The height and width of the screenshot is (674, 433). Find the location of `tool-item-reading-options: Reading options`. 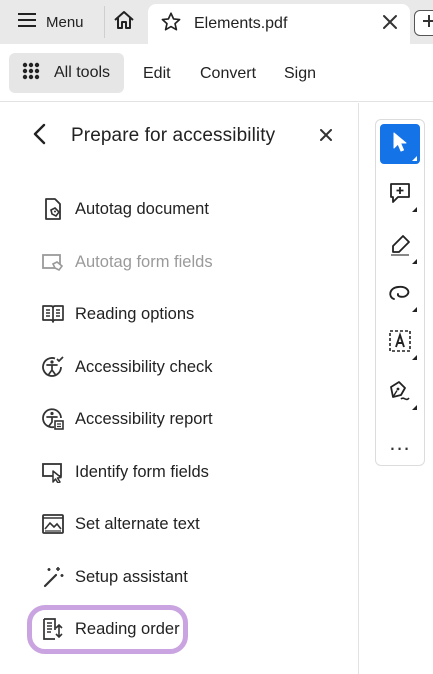

tool-item-reading-options: Reading options is located at coordinates (117, 314).